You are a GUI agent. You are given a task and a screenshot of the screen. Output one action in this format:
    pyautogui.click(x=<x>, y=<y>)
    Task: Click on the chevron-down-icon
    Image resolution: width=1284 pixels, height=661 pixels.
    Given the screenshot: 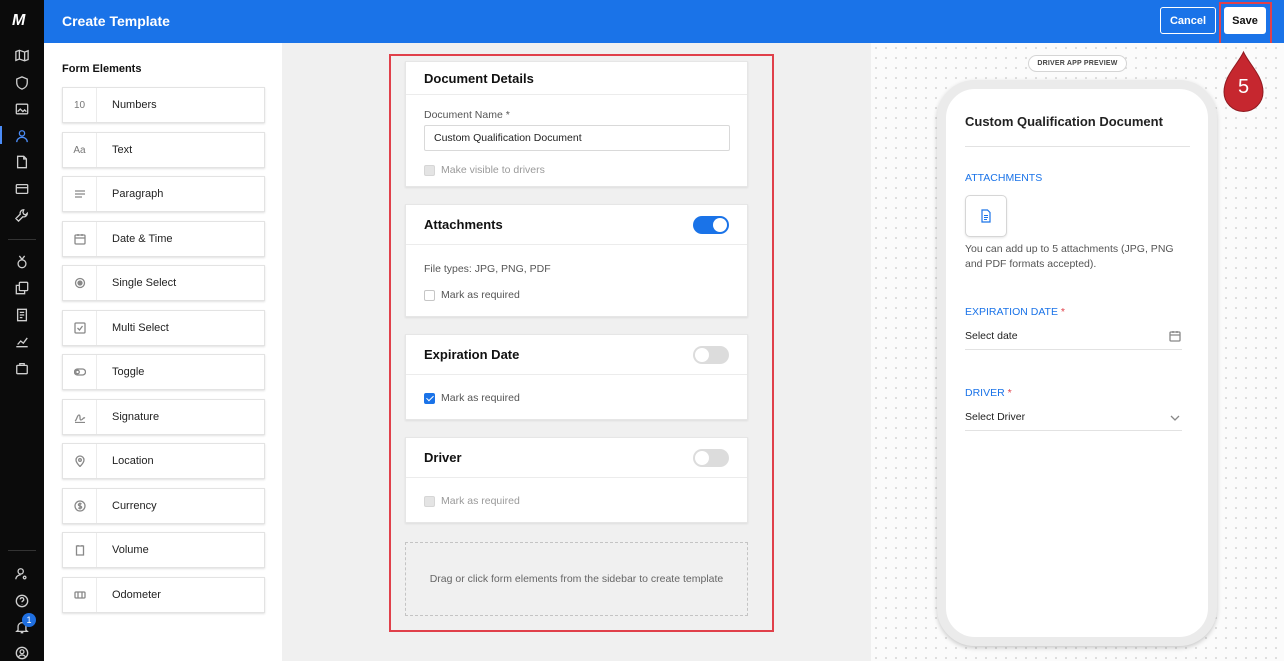 What is the action you would take?
    pyautogui.click(x=1175, y=420)
    